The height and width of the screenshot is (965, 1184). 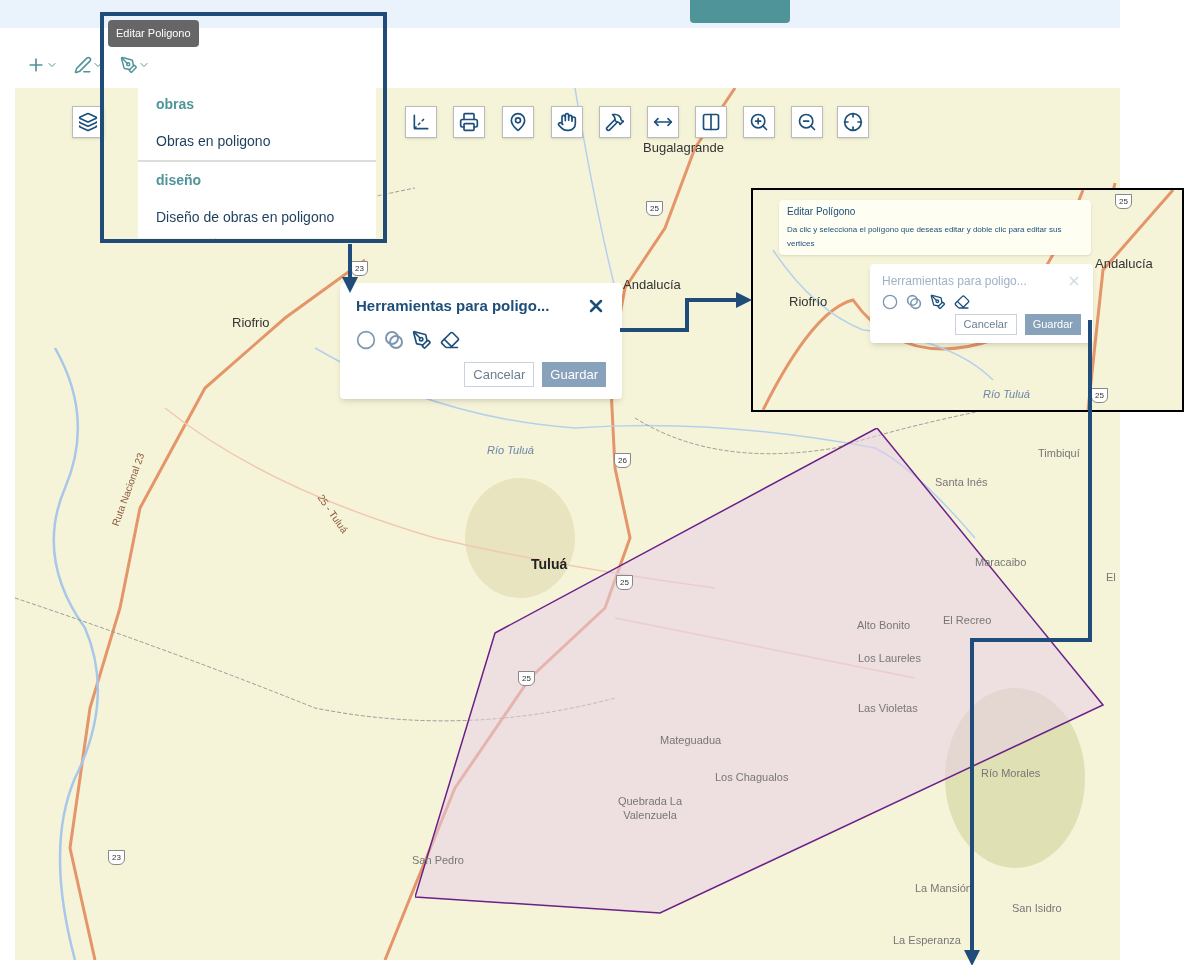 I want to click on place-label: Timbiquí, so click(x=1059, y=453).